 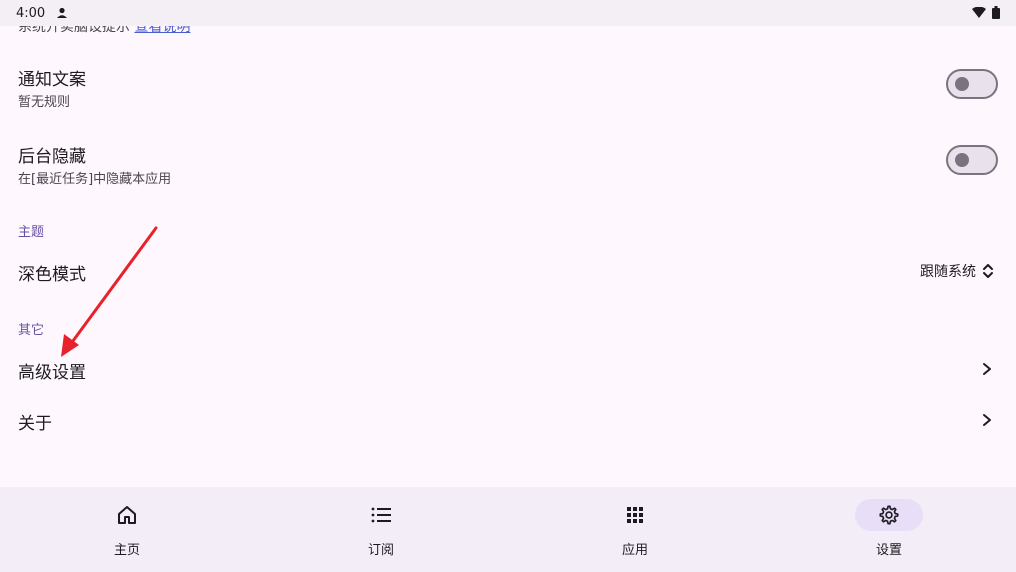 What do you see at coordinates (948, 272) in the screenshot?
I see `dark-mode-value: 跟随系统` at bounding box center [948, 272].